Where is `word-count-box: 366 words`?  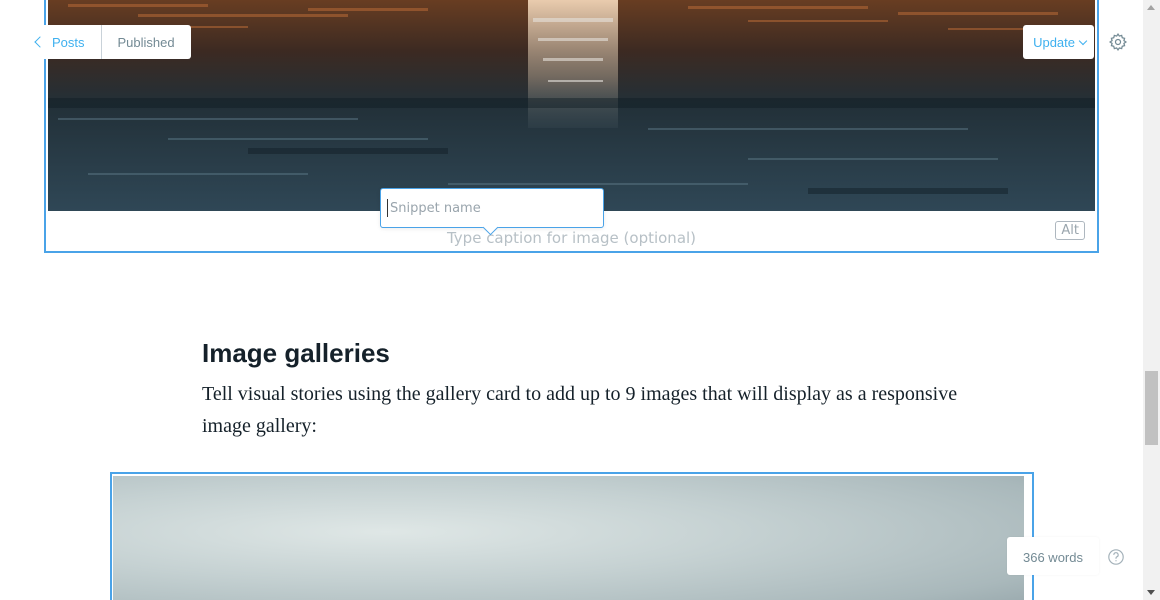 word-count-box: 366 words is located at coordinates (1053, 556).